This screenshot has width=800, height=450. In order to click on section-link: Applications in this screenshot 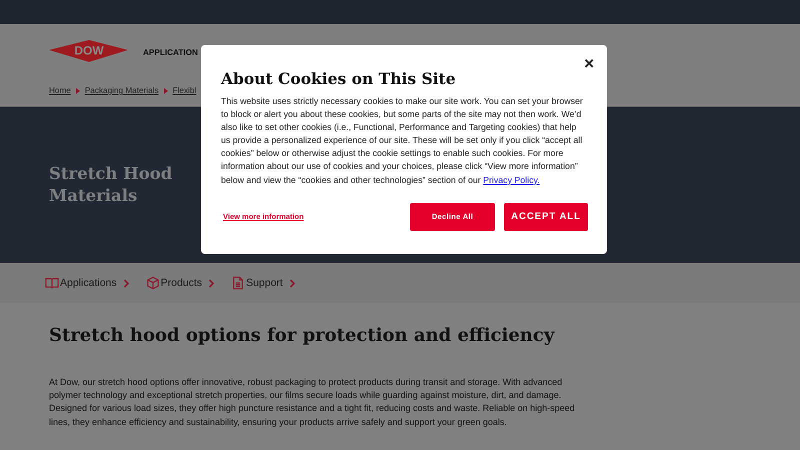, I will do `click(81, 283)`.